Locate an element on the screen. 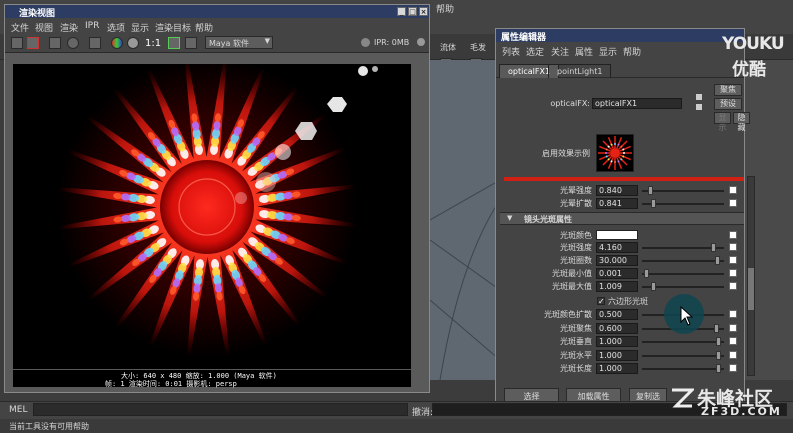 The width and height of the screenshot is (793, 433). refresh-icon is located at coordinates (73, 43).